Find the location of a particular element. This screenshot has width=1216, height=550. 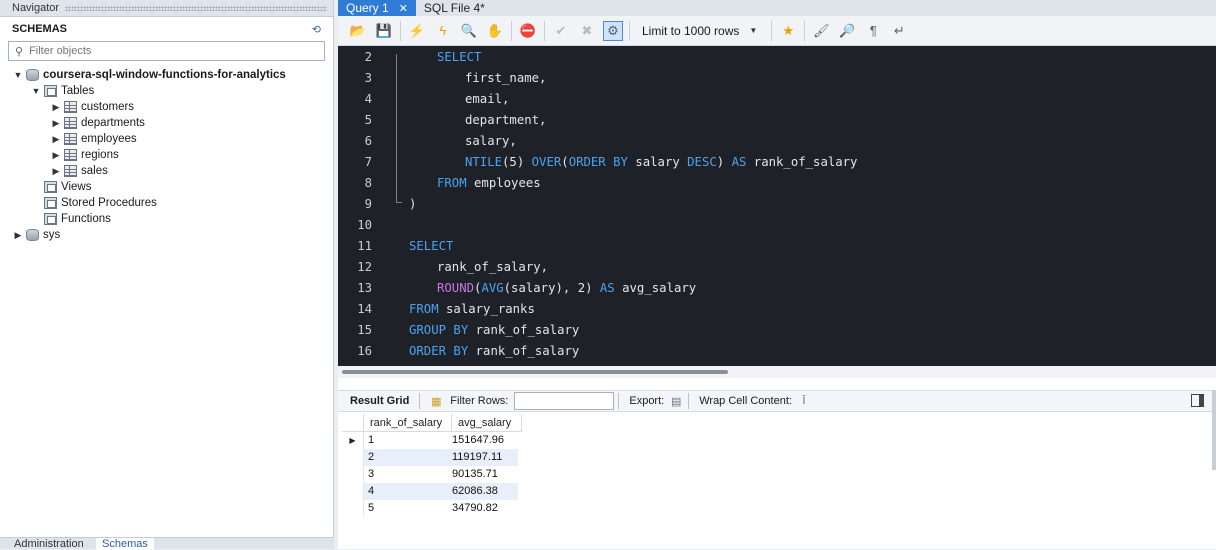

table-name: sales is located at coordinates (94, 171).